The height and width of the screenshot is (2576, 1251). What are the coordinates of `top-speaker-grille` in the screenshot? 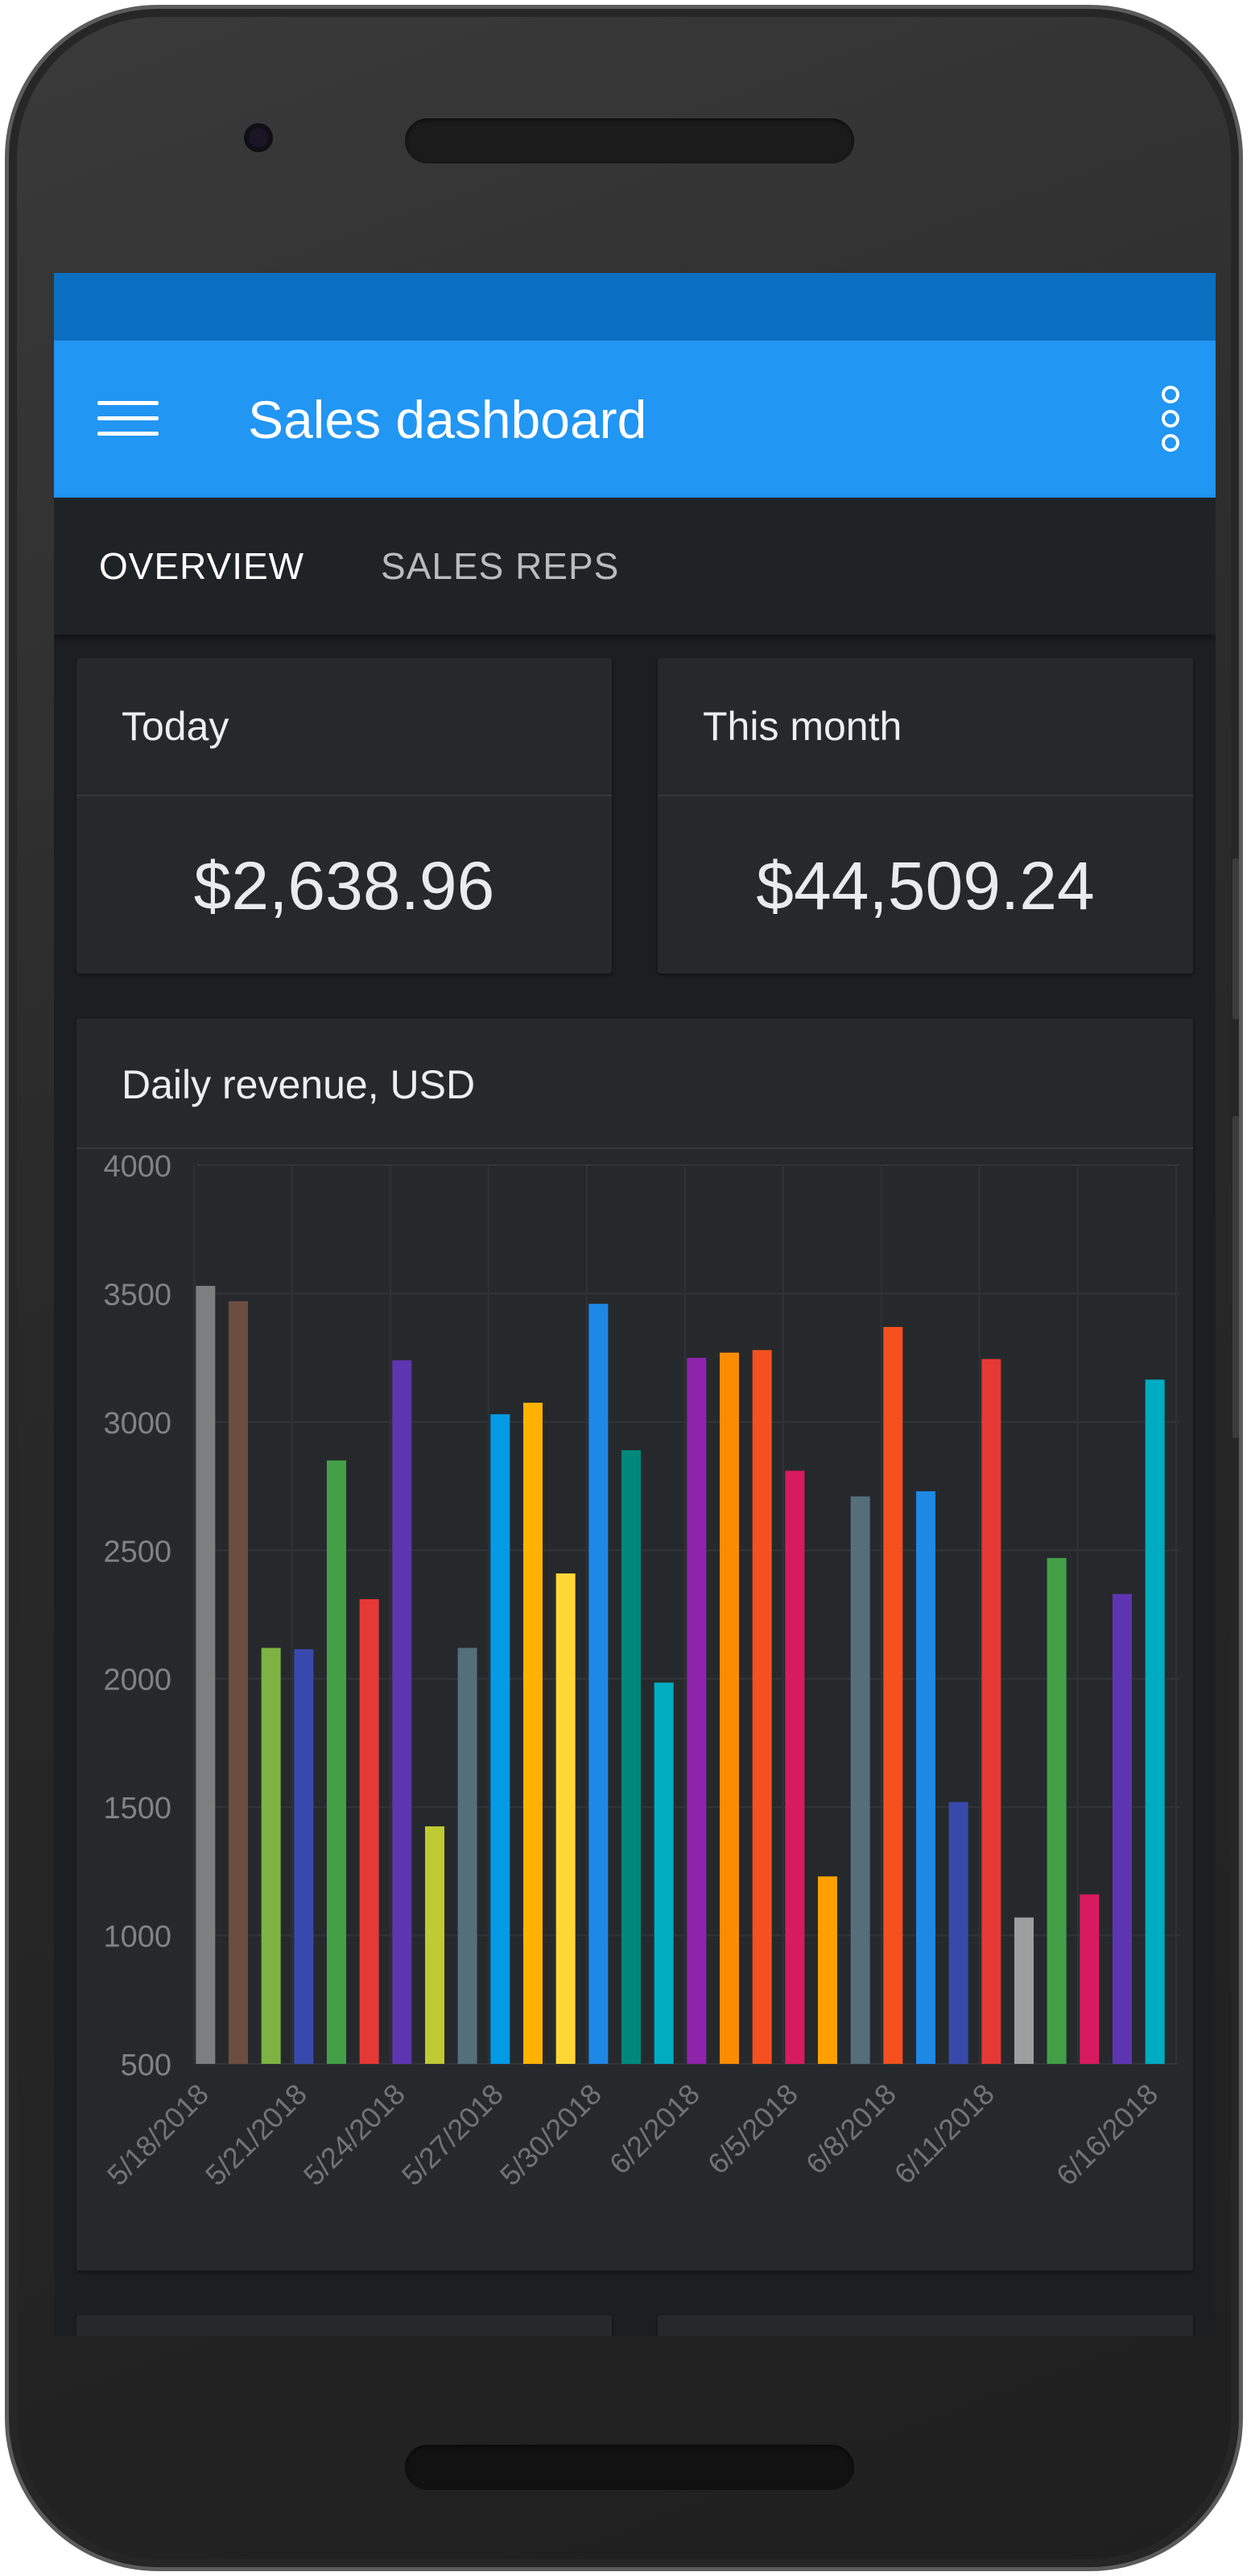 It's located at (629, 141).